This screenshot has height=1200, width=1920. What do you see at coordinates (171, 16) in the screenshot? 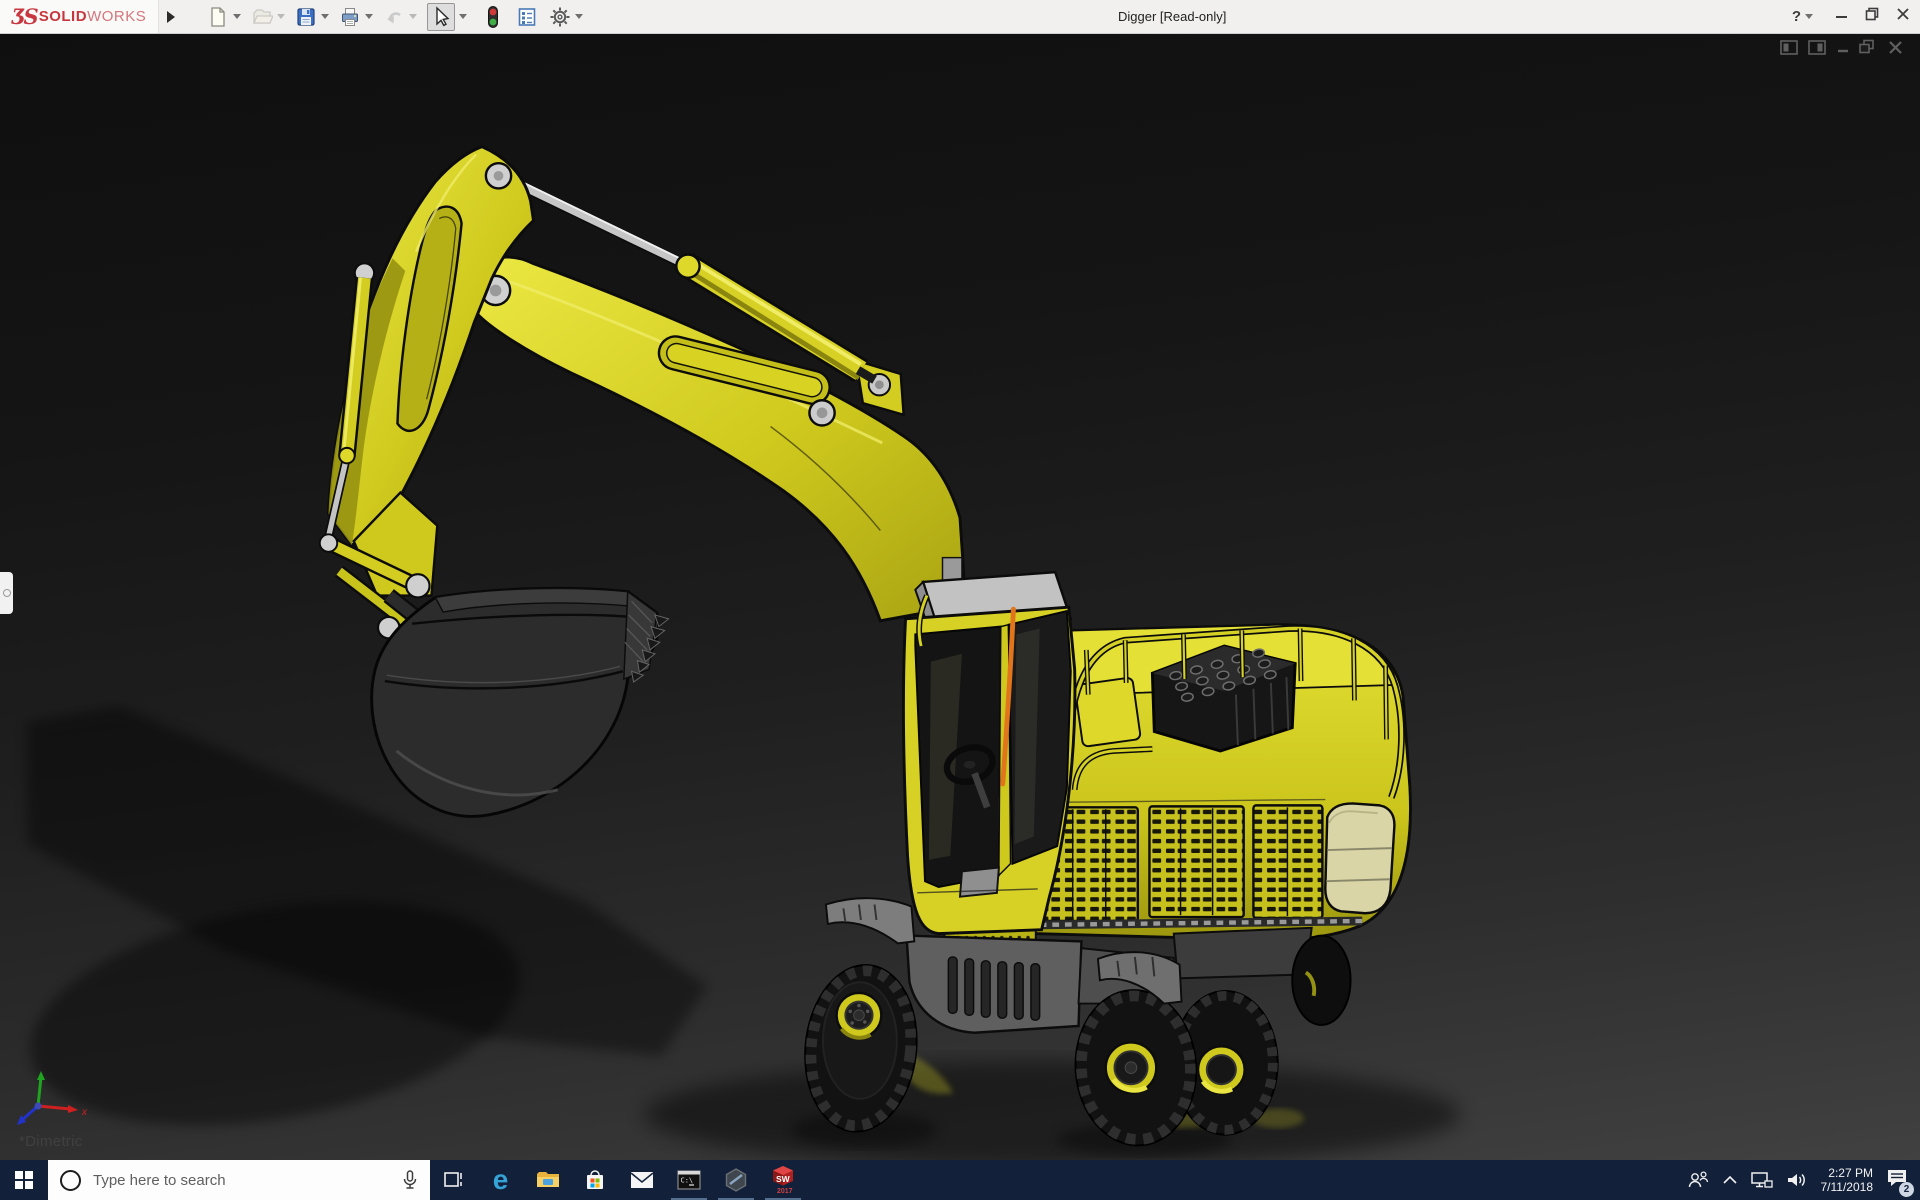
I see `menu-flyout-arrow-icon` at bounding box center [171, 16].